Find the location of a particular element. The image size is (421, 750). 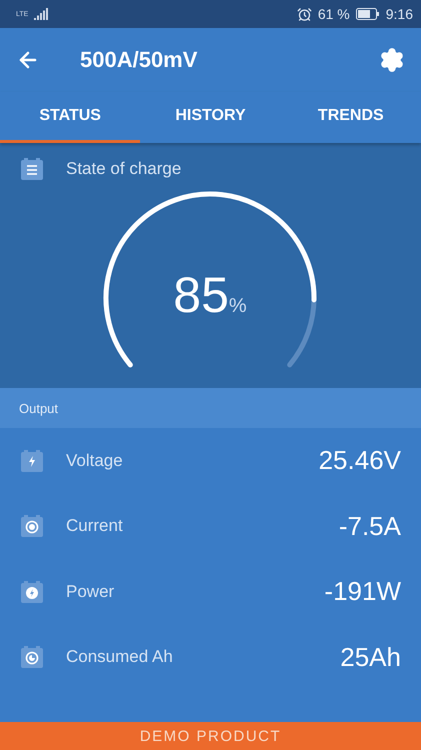

battery-icon is located at coordinates (368, 14).